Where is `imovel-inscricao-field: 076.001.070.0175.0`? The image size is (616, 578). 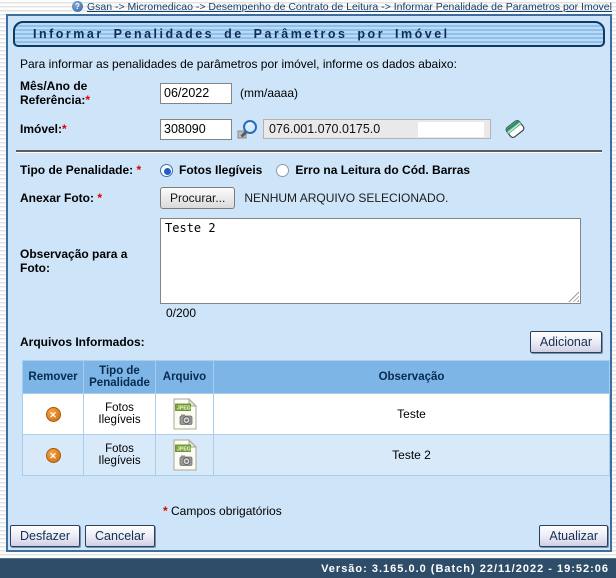 imovel-inscricao-field: 076.001.070.0175.0 is located at coordinates (377, 129).